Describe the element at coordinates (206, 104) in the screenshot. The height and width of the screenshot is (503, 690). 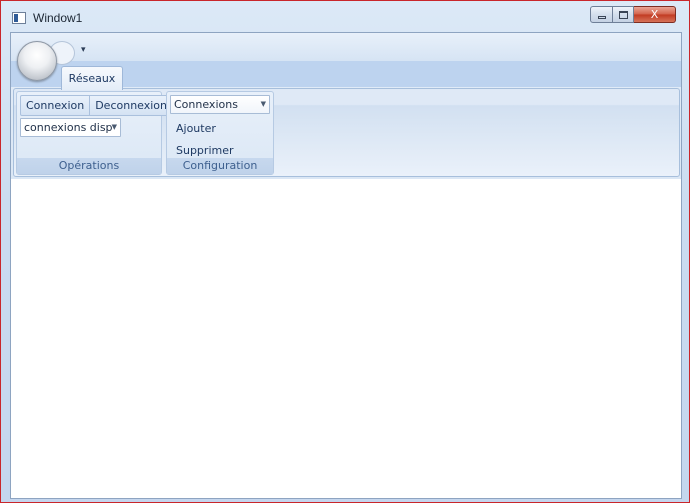
I see `combo-value: Connexions` at that location.